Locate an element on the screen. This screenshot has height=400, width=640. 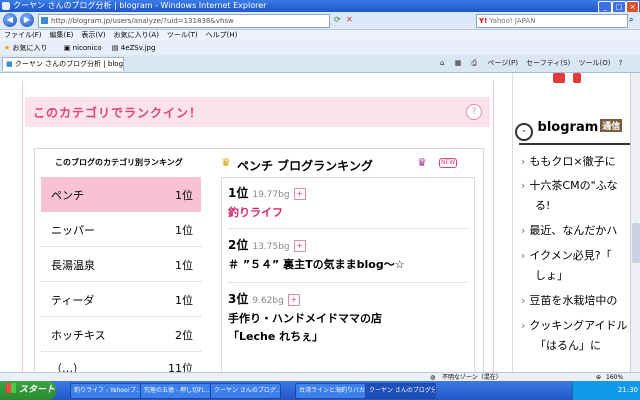
print-icon: ⎙ is located at coordinates (475, 63).